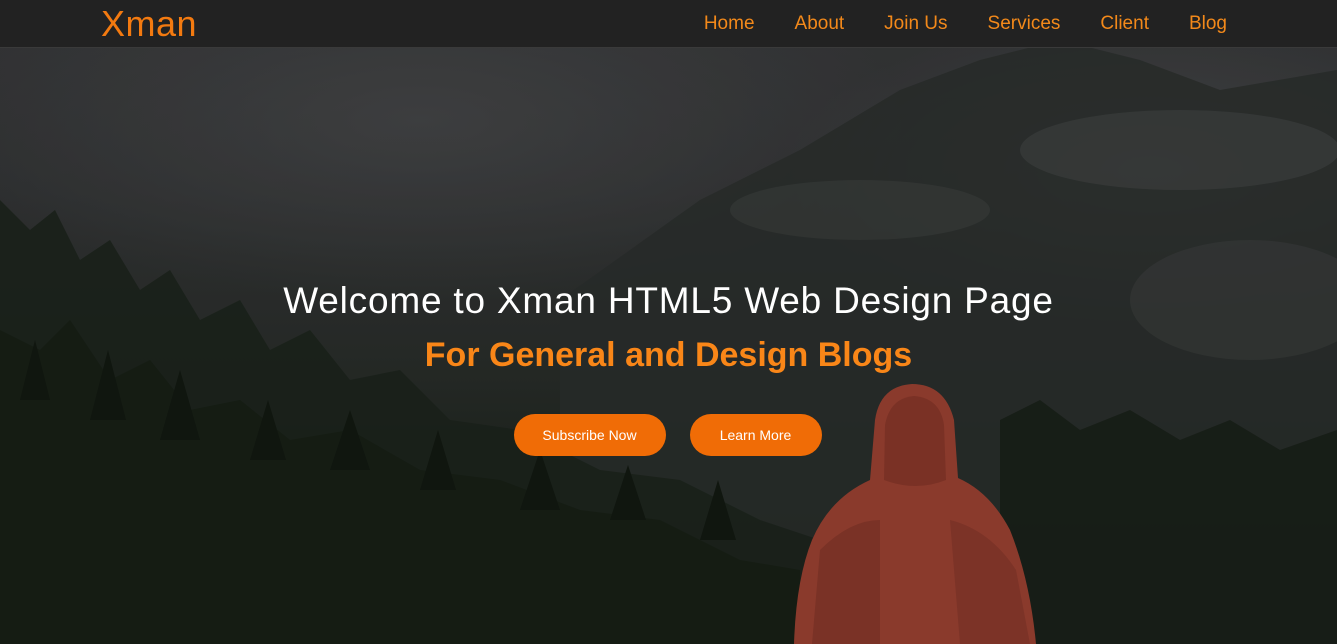 This screenshot has height=644, width=1337. I want to click on nav-link-blog: Blog, so click(1208, 23).